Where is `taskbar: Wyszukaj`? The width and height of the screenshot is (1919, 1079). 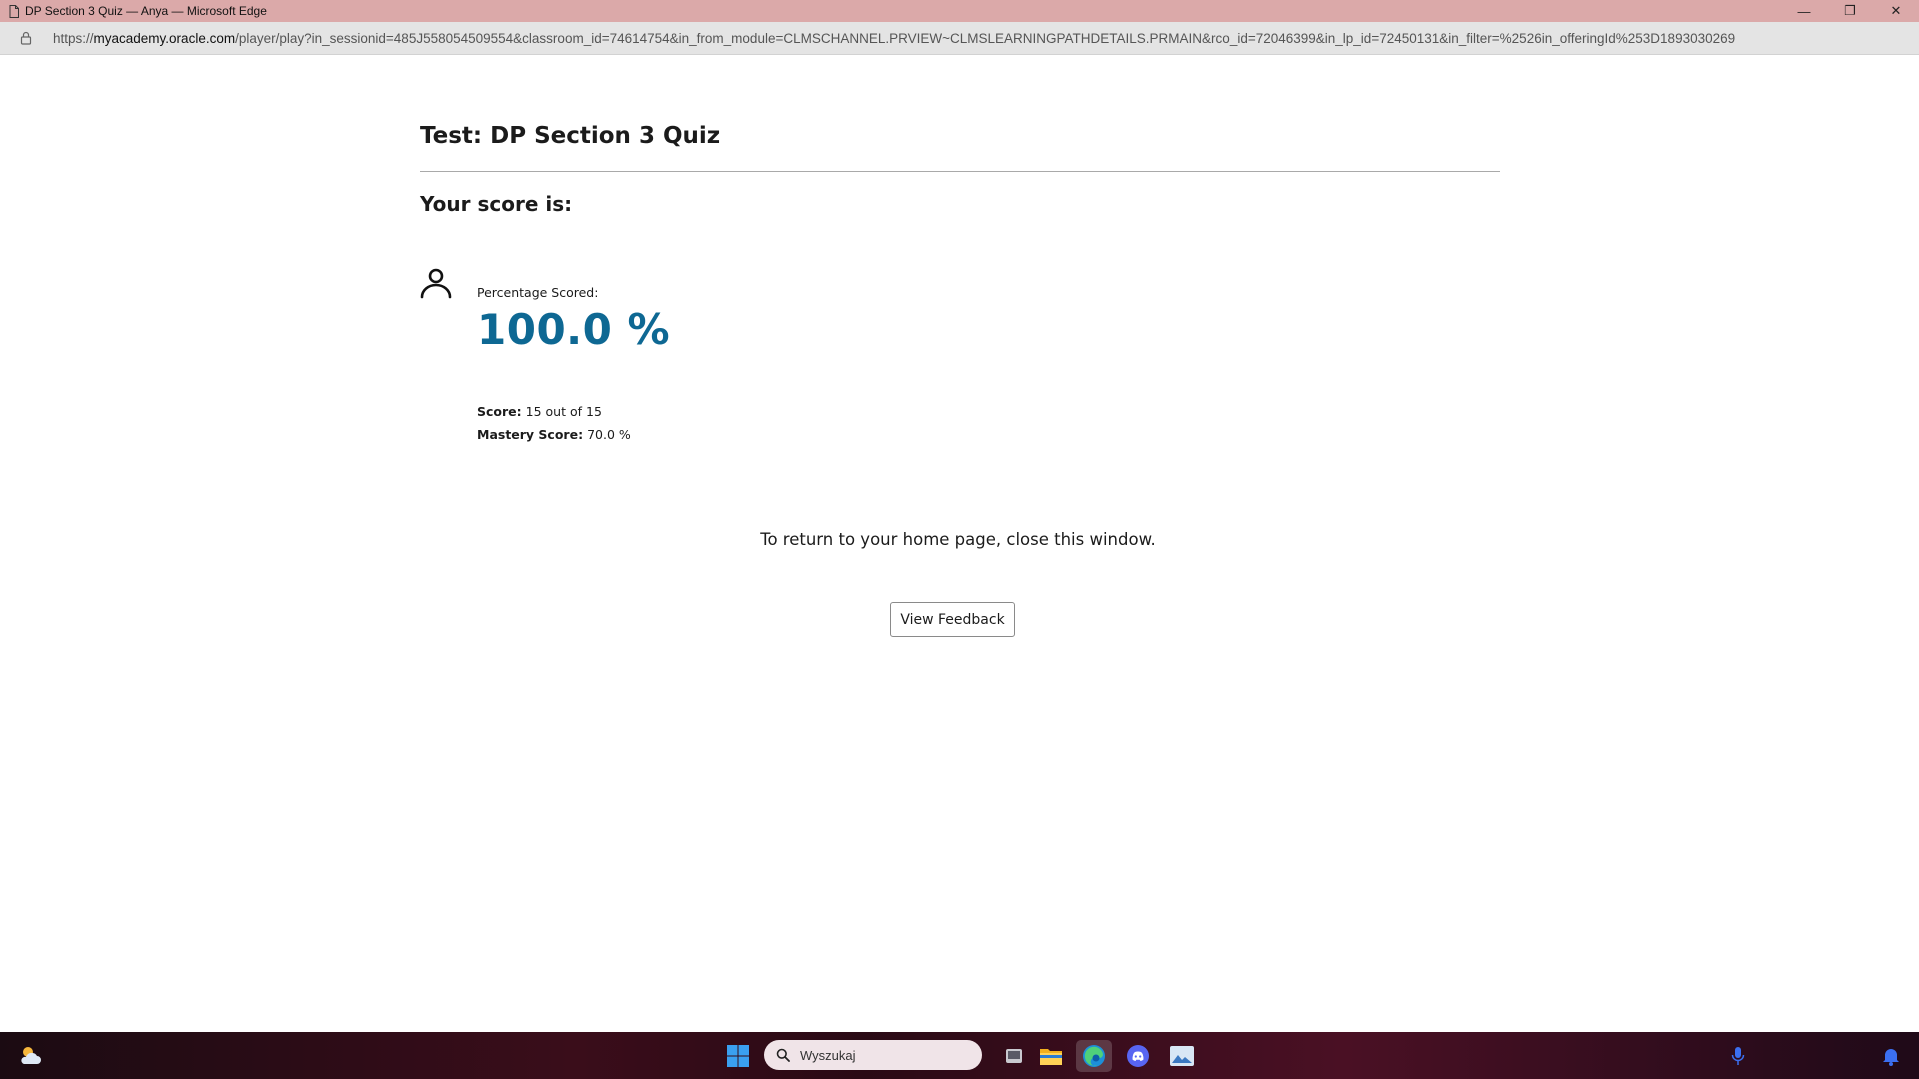
taskbar: Wyszukaj is located at coordinates (959, 1055).